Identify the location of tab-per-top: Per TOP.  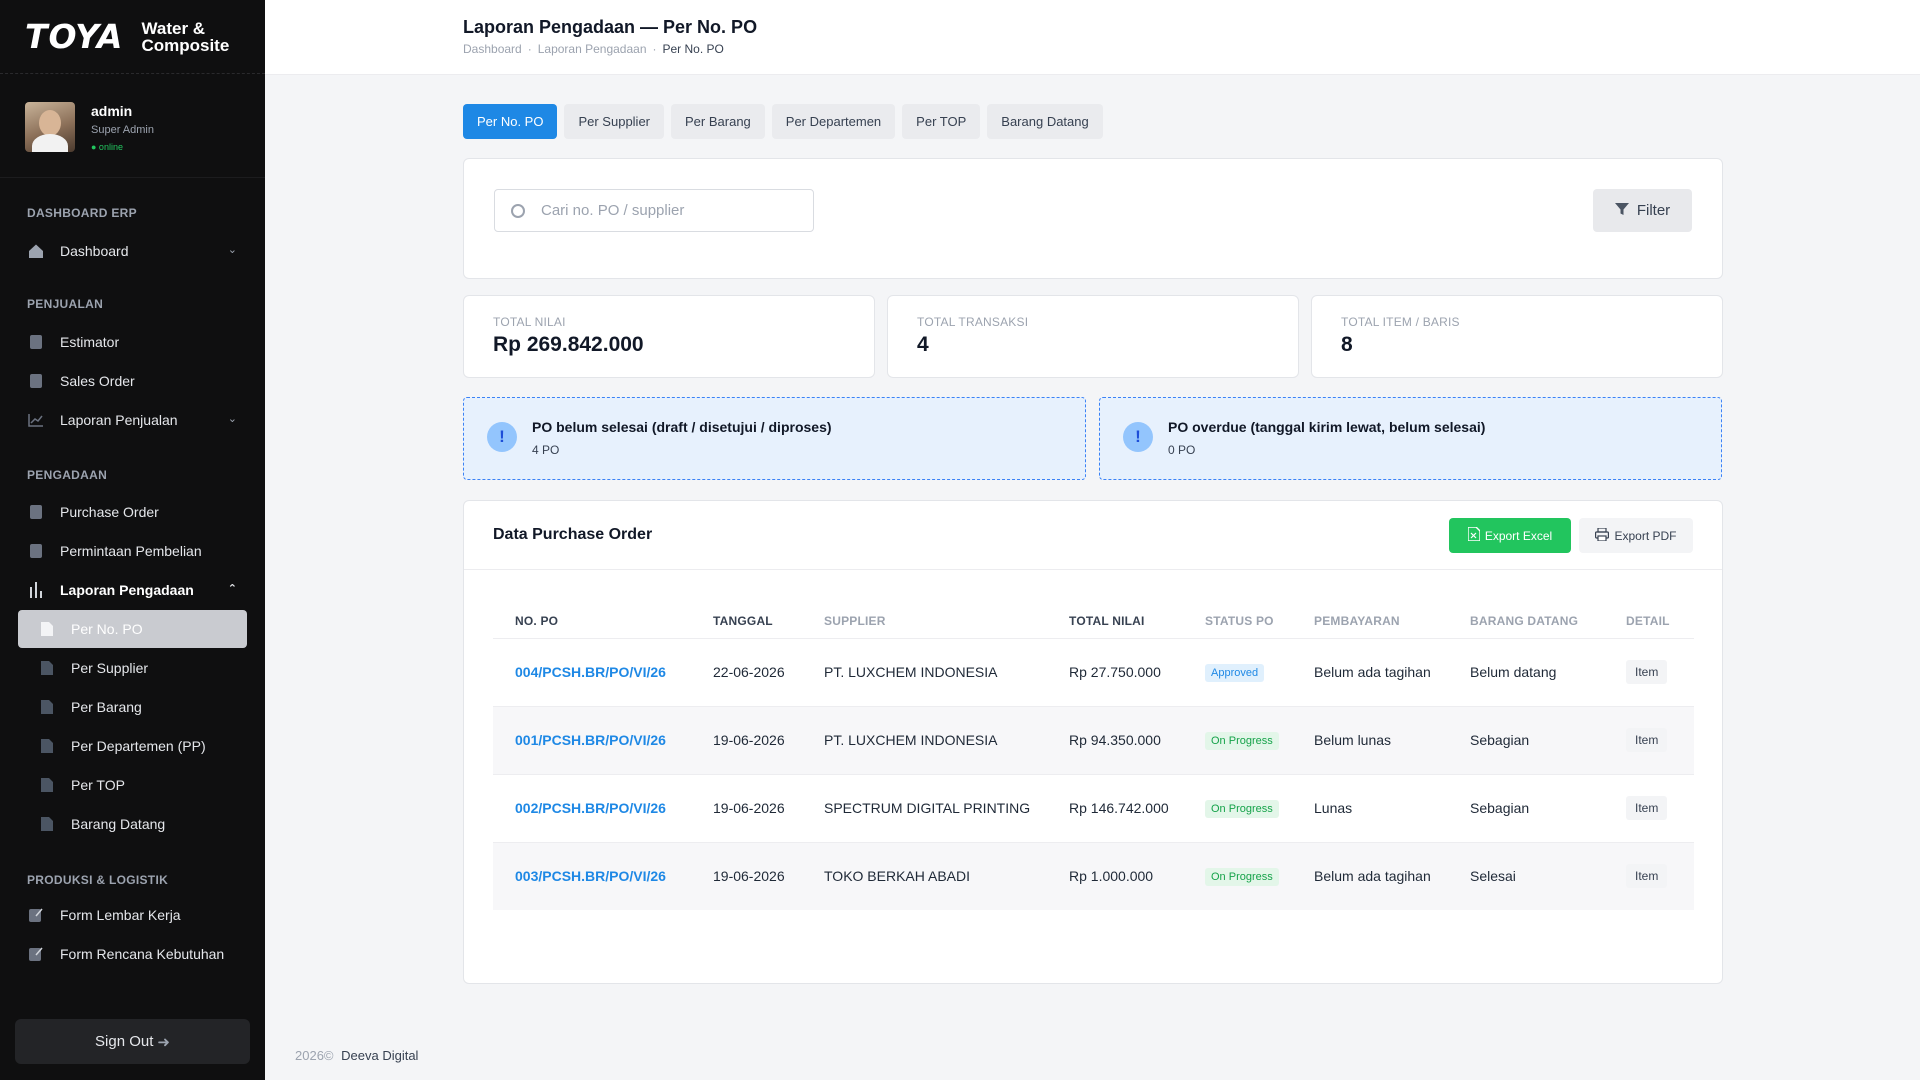
(941, 121).